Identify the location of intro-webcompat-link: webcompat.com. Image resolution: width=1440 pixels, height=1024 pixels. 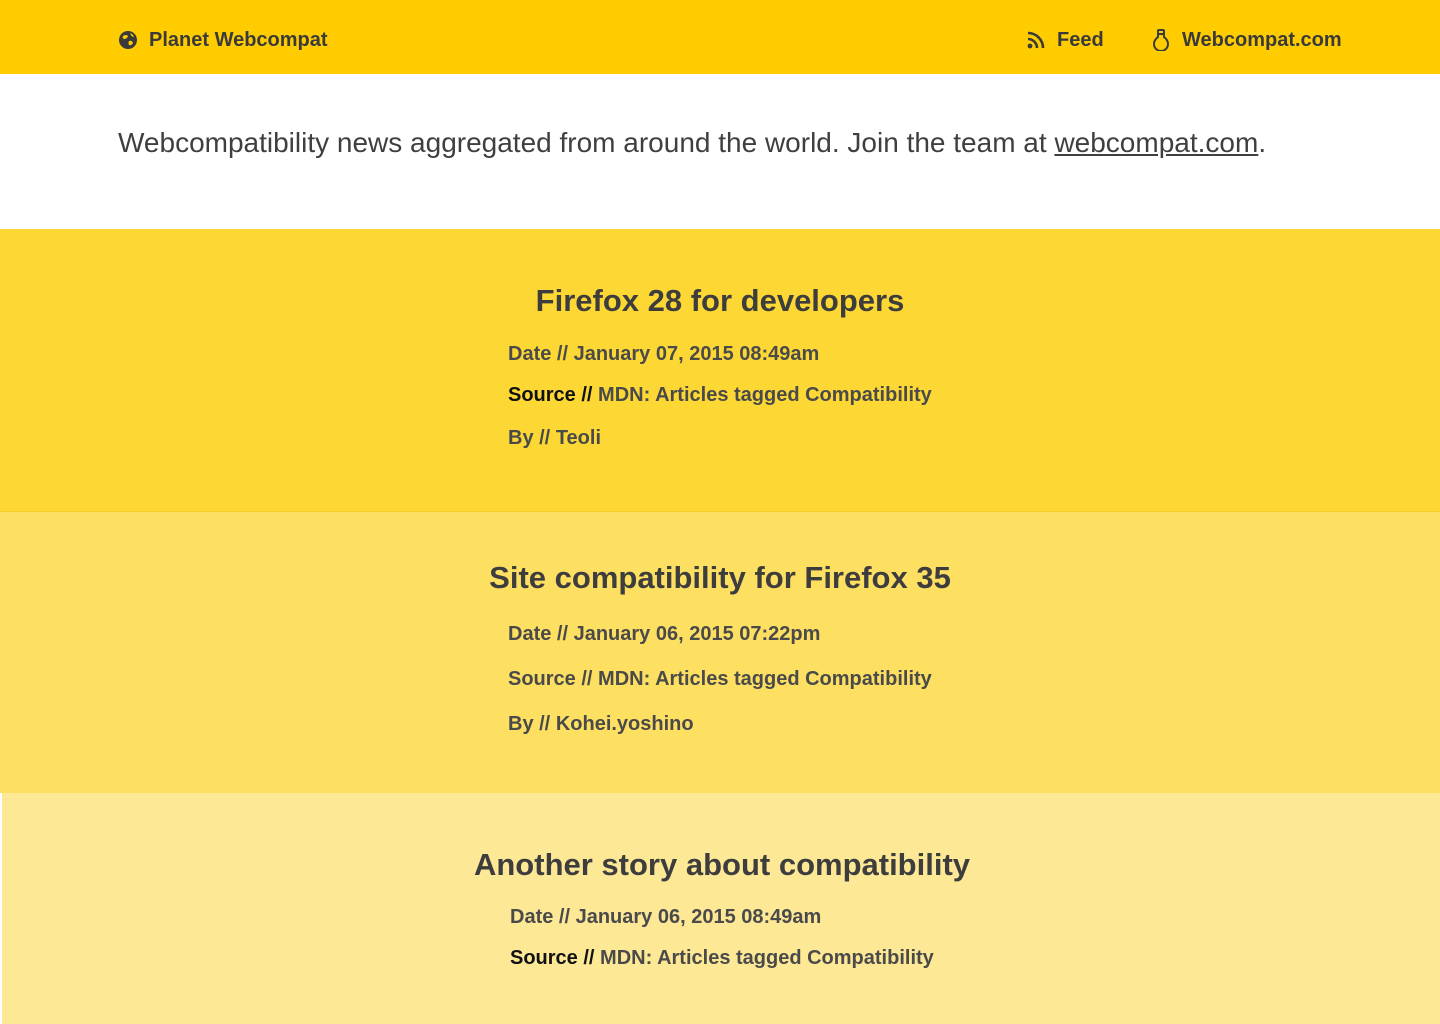
(1156, 142).